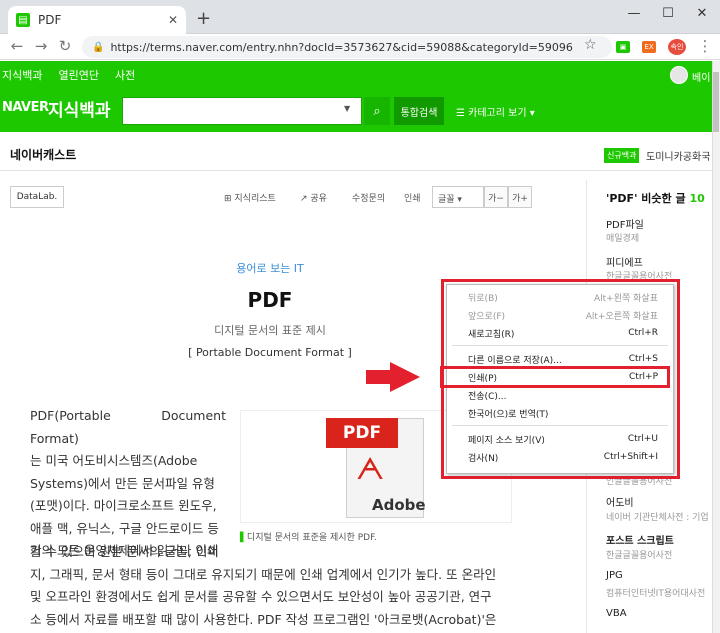 The height and width of the screenshot is (633, 720). Describe the element at coordinates (356, 170) in the screenshot. I see `divider` at that location.